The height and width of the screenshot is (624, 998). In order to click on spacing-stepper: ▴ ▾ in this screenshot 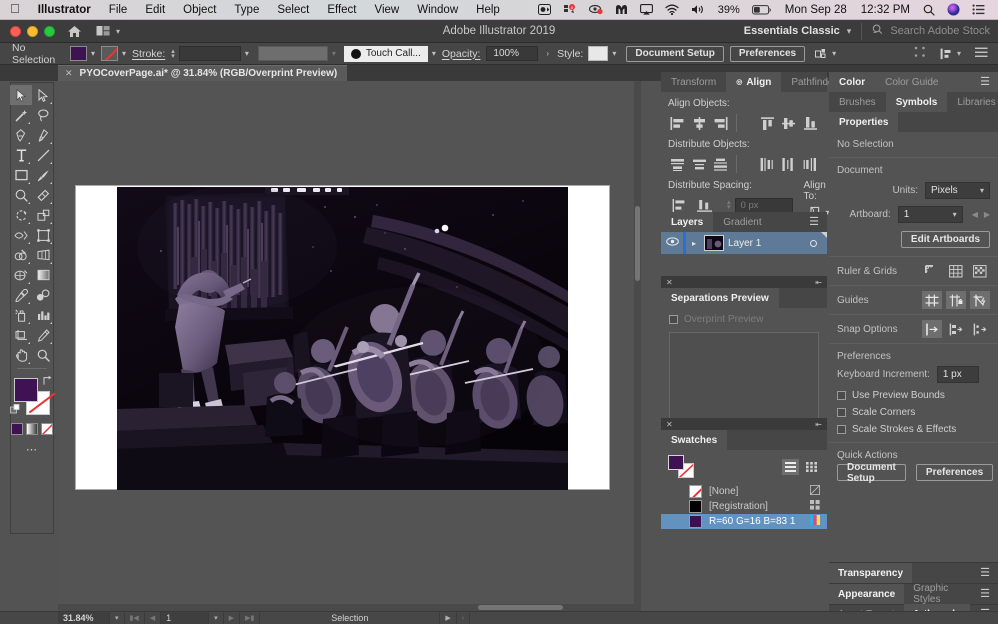, I will do `click(729, 205)`.